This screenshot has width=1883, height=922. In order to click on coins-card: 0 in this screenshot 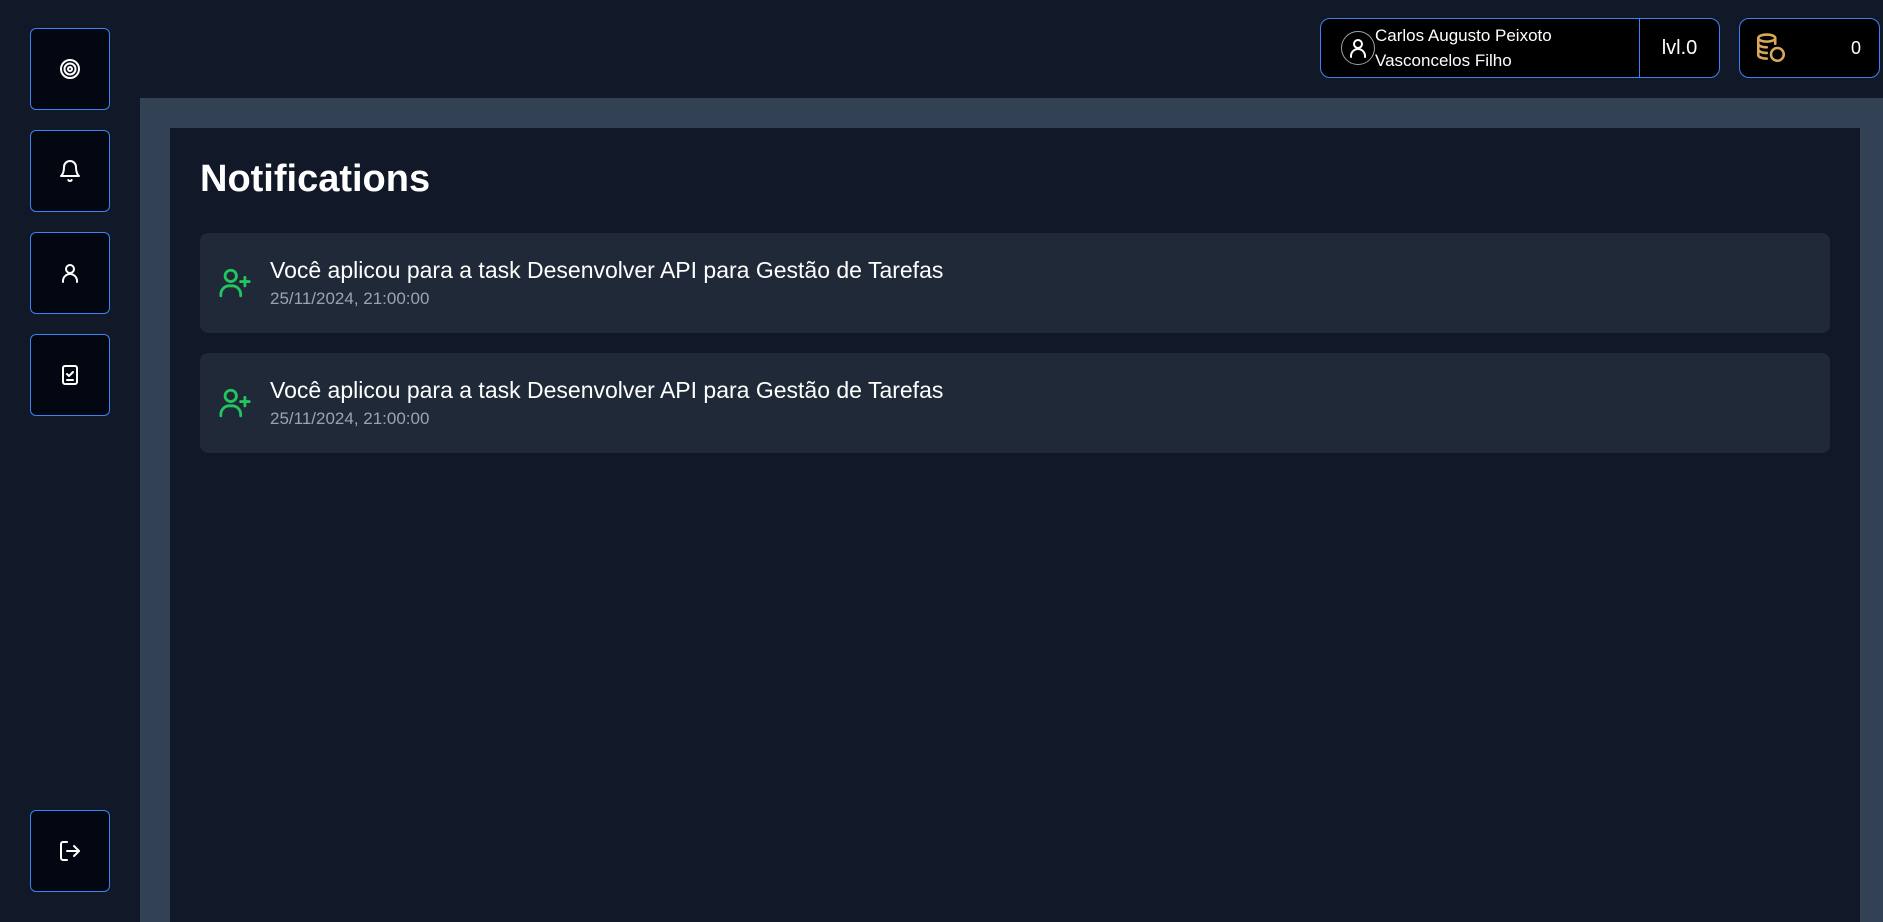, I will do `click(1809, 48)`.